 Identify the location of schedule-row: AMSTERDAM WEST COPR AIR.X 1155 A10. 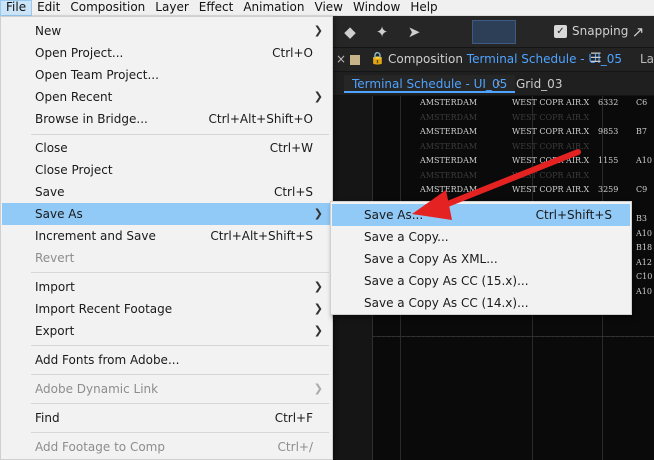
(535, 161).